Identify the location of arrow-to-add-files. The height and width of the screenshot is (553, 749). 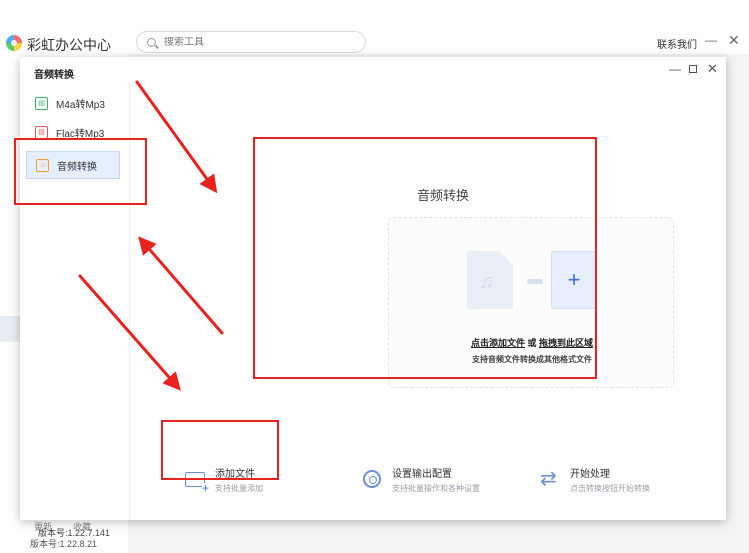
(129, 332).